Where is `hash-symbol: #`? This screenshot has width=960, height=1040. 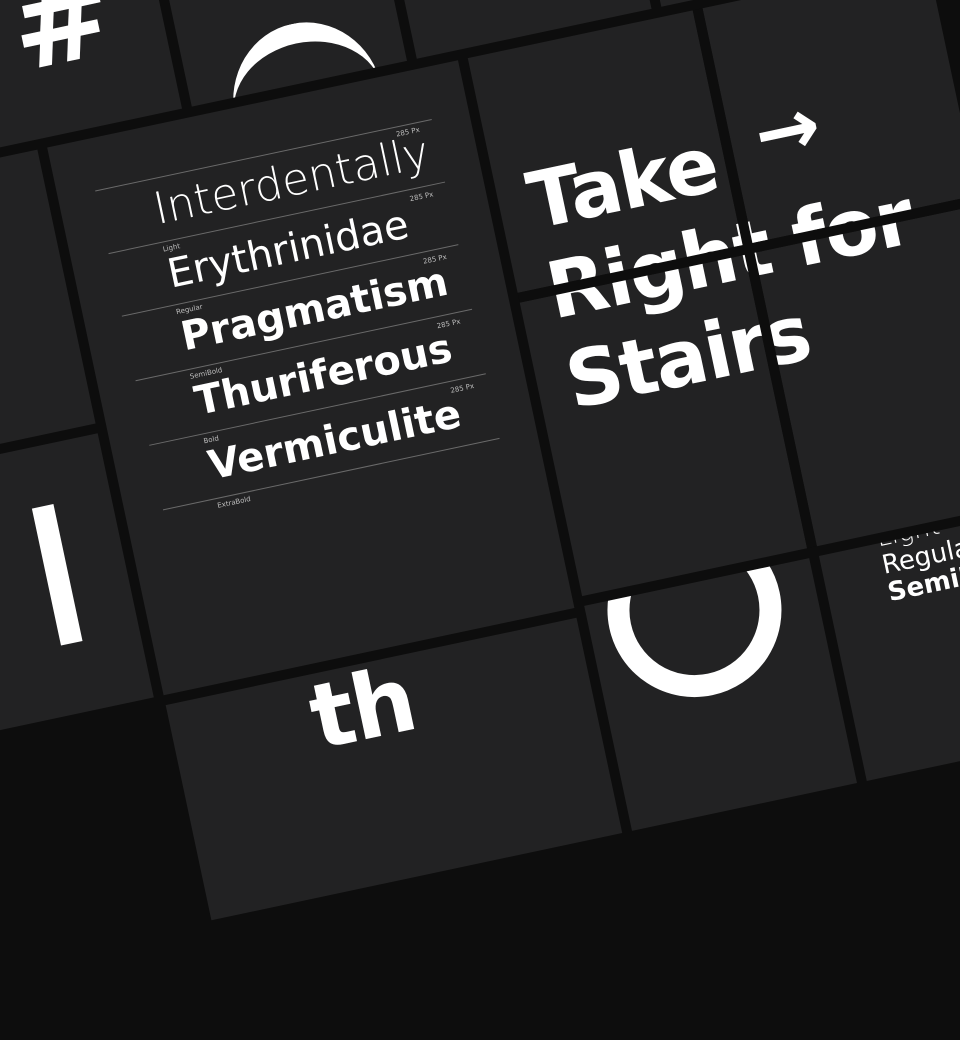
hash-symbol: # is located at coordinates (62, 50).